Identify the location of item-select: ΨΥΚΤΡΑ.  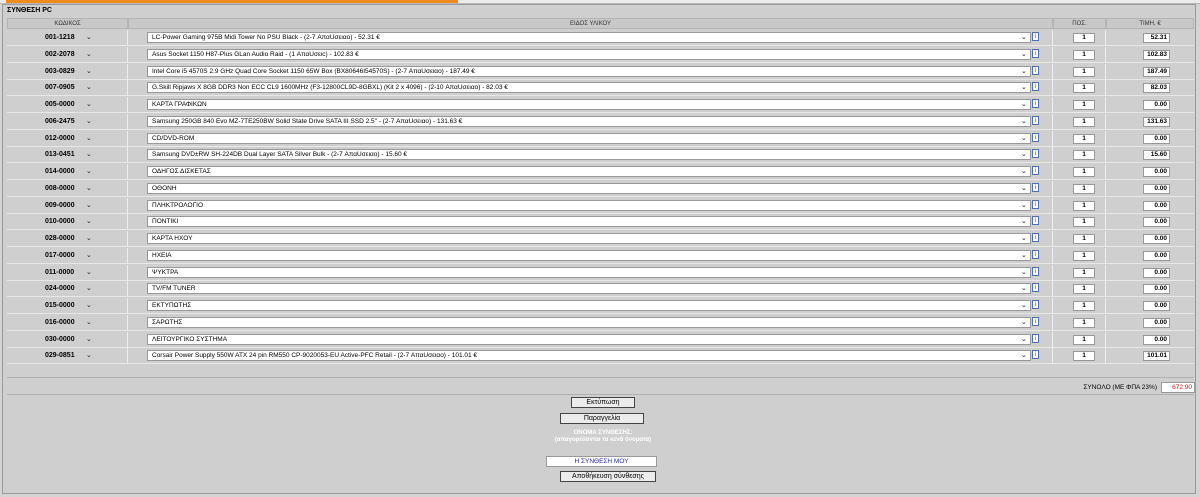
(589, 272).